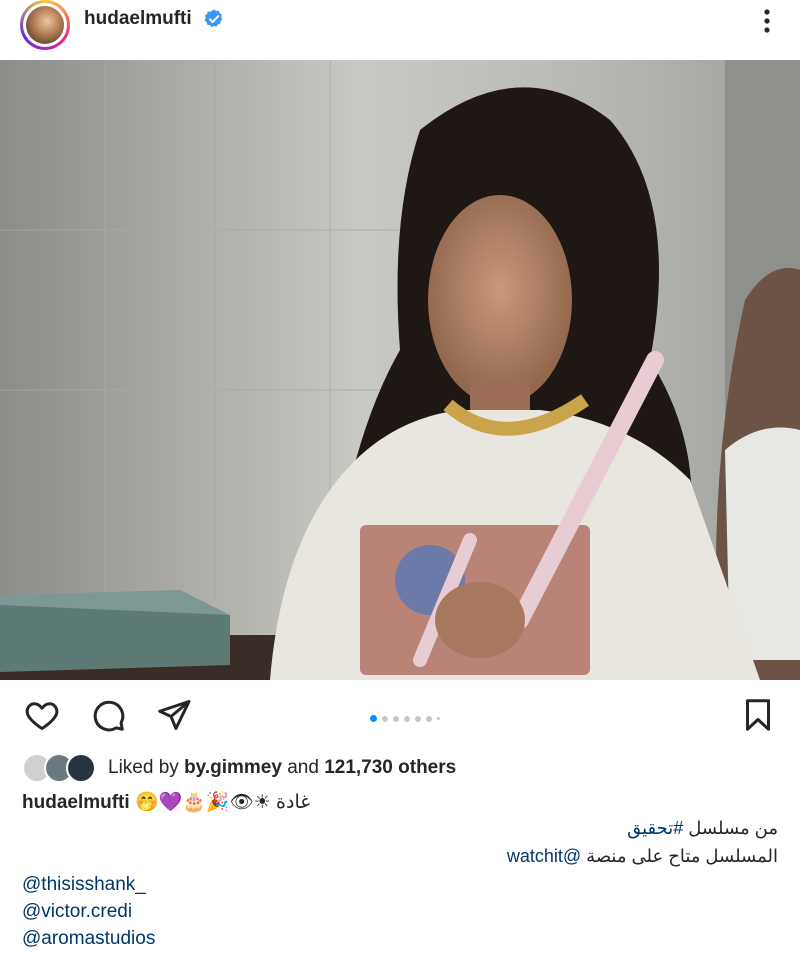 The width and height of the screenshot is (800, 955). I want to click on carousel-indicator, so click(407, 719).